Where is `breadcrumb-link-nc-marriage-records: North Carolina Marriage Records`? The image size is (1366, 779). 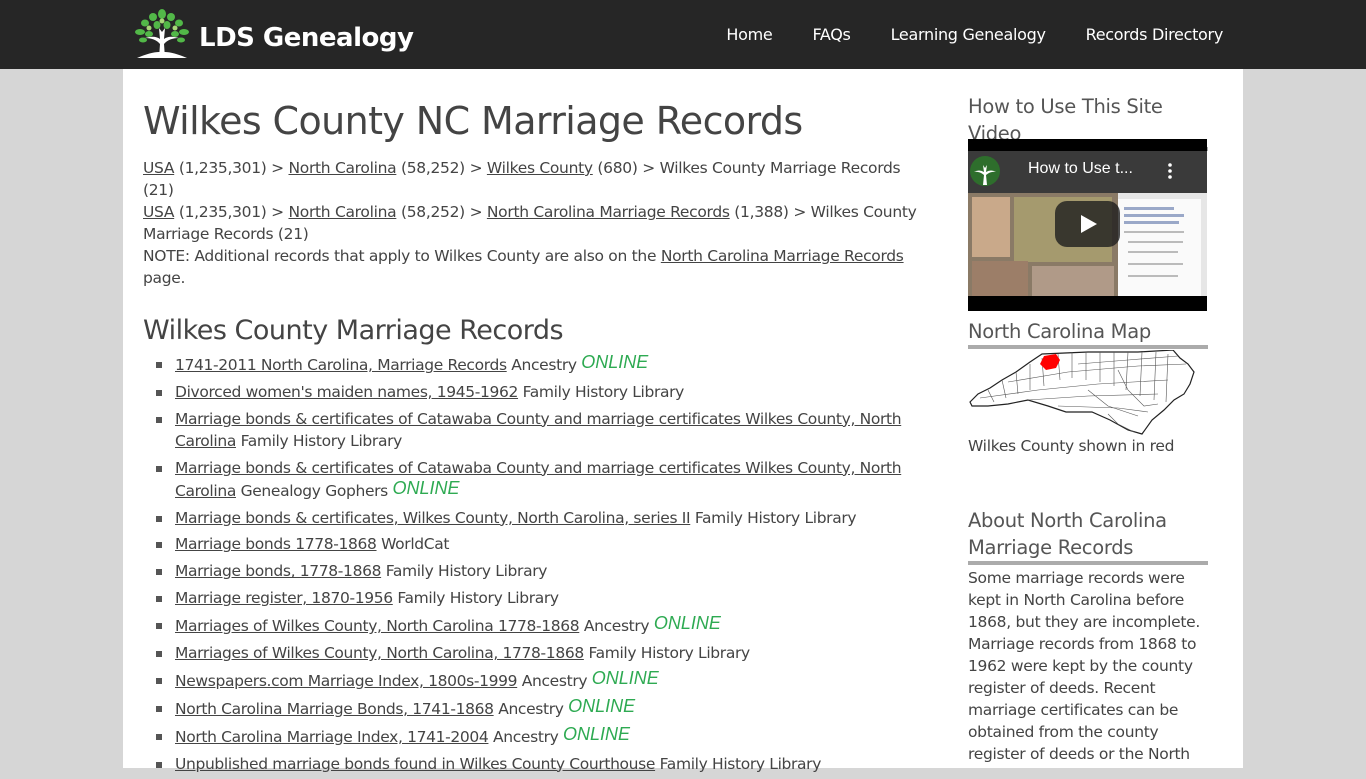 breadcrumb-link-nc-marriage-records: North Carolina Marriage Records is located at coordinates (608, 212).